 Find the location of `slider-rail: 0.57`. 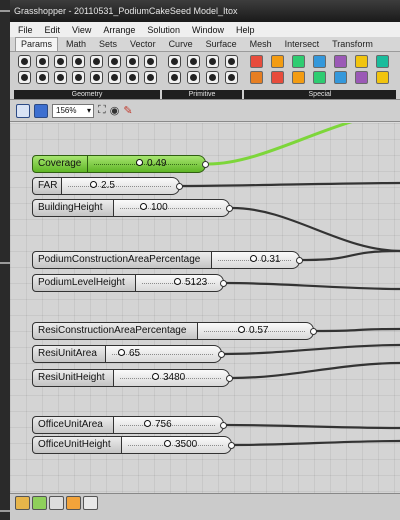

slider-rail: 0.57 is located at coordinates (257, 331).